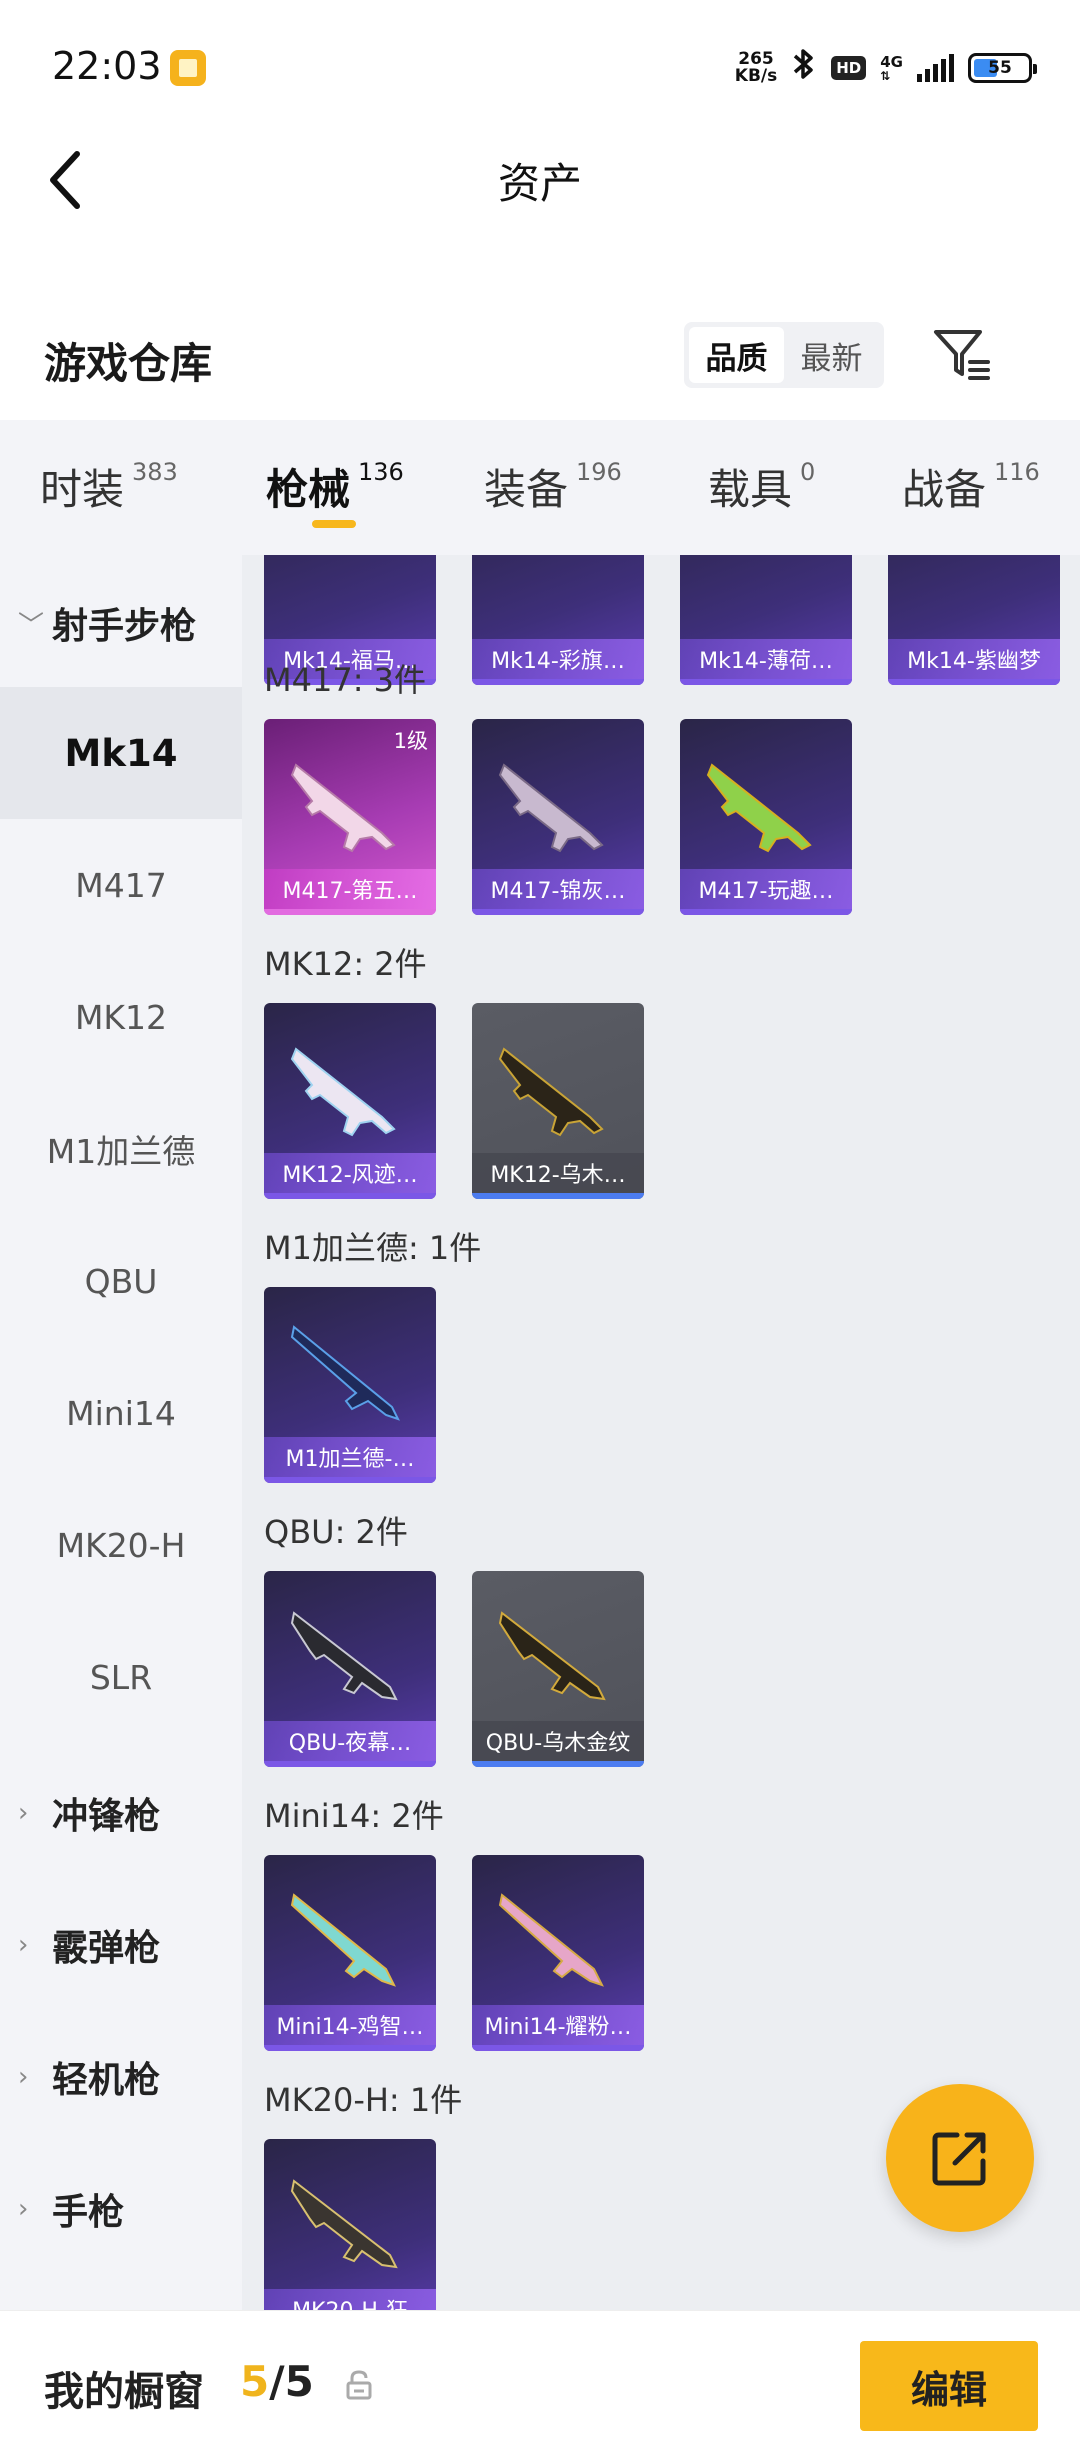  What do you see at coordinates (750, 489) in the screenshot?
I see `tab-label: 载具` at bounding box center [750, 489].